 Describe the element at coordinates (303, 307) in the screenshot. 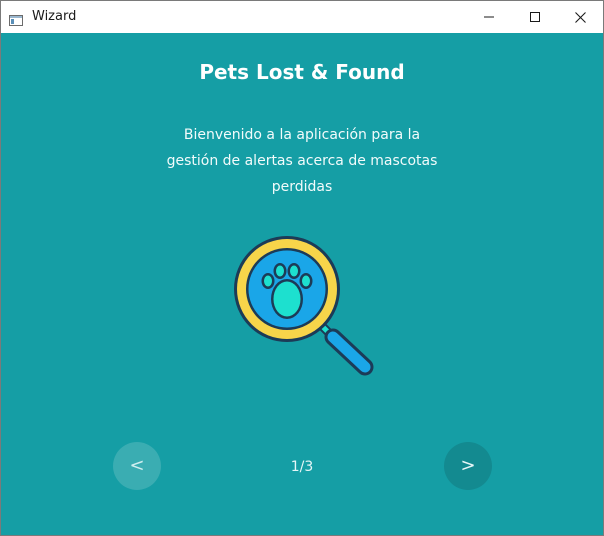

I see `magnifier-paw-icon` at that location.